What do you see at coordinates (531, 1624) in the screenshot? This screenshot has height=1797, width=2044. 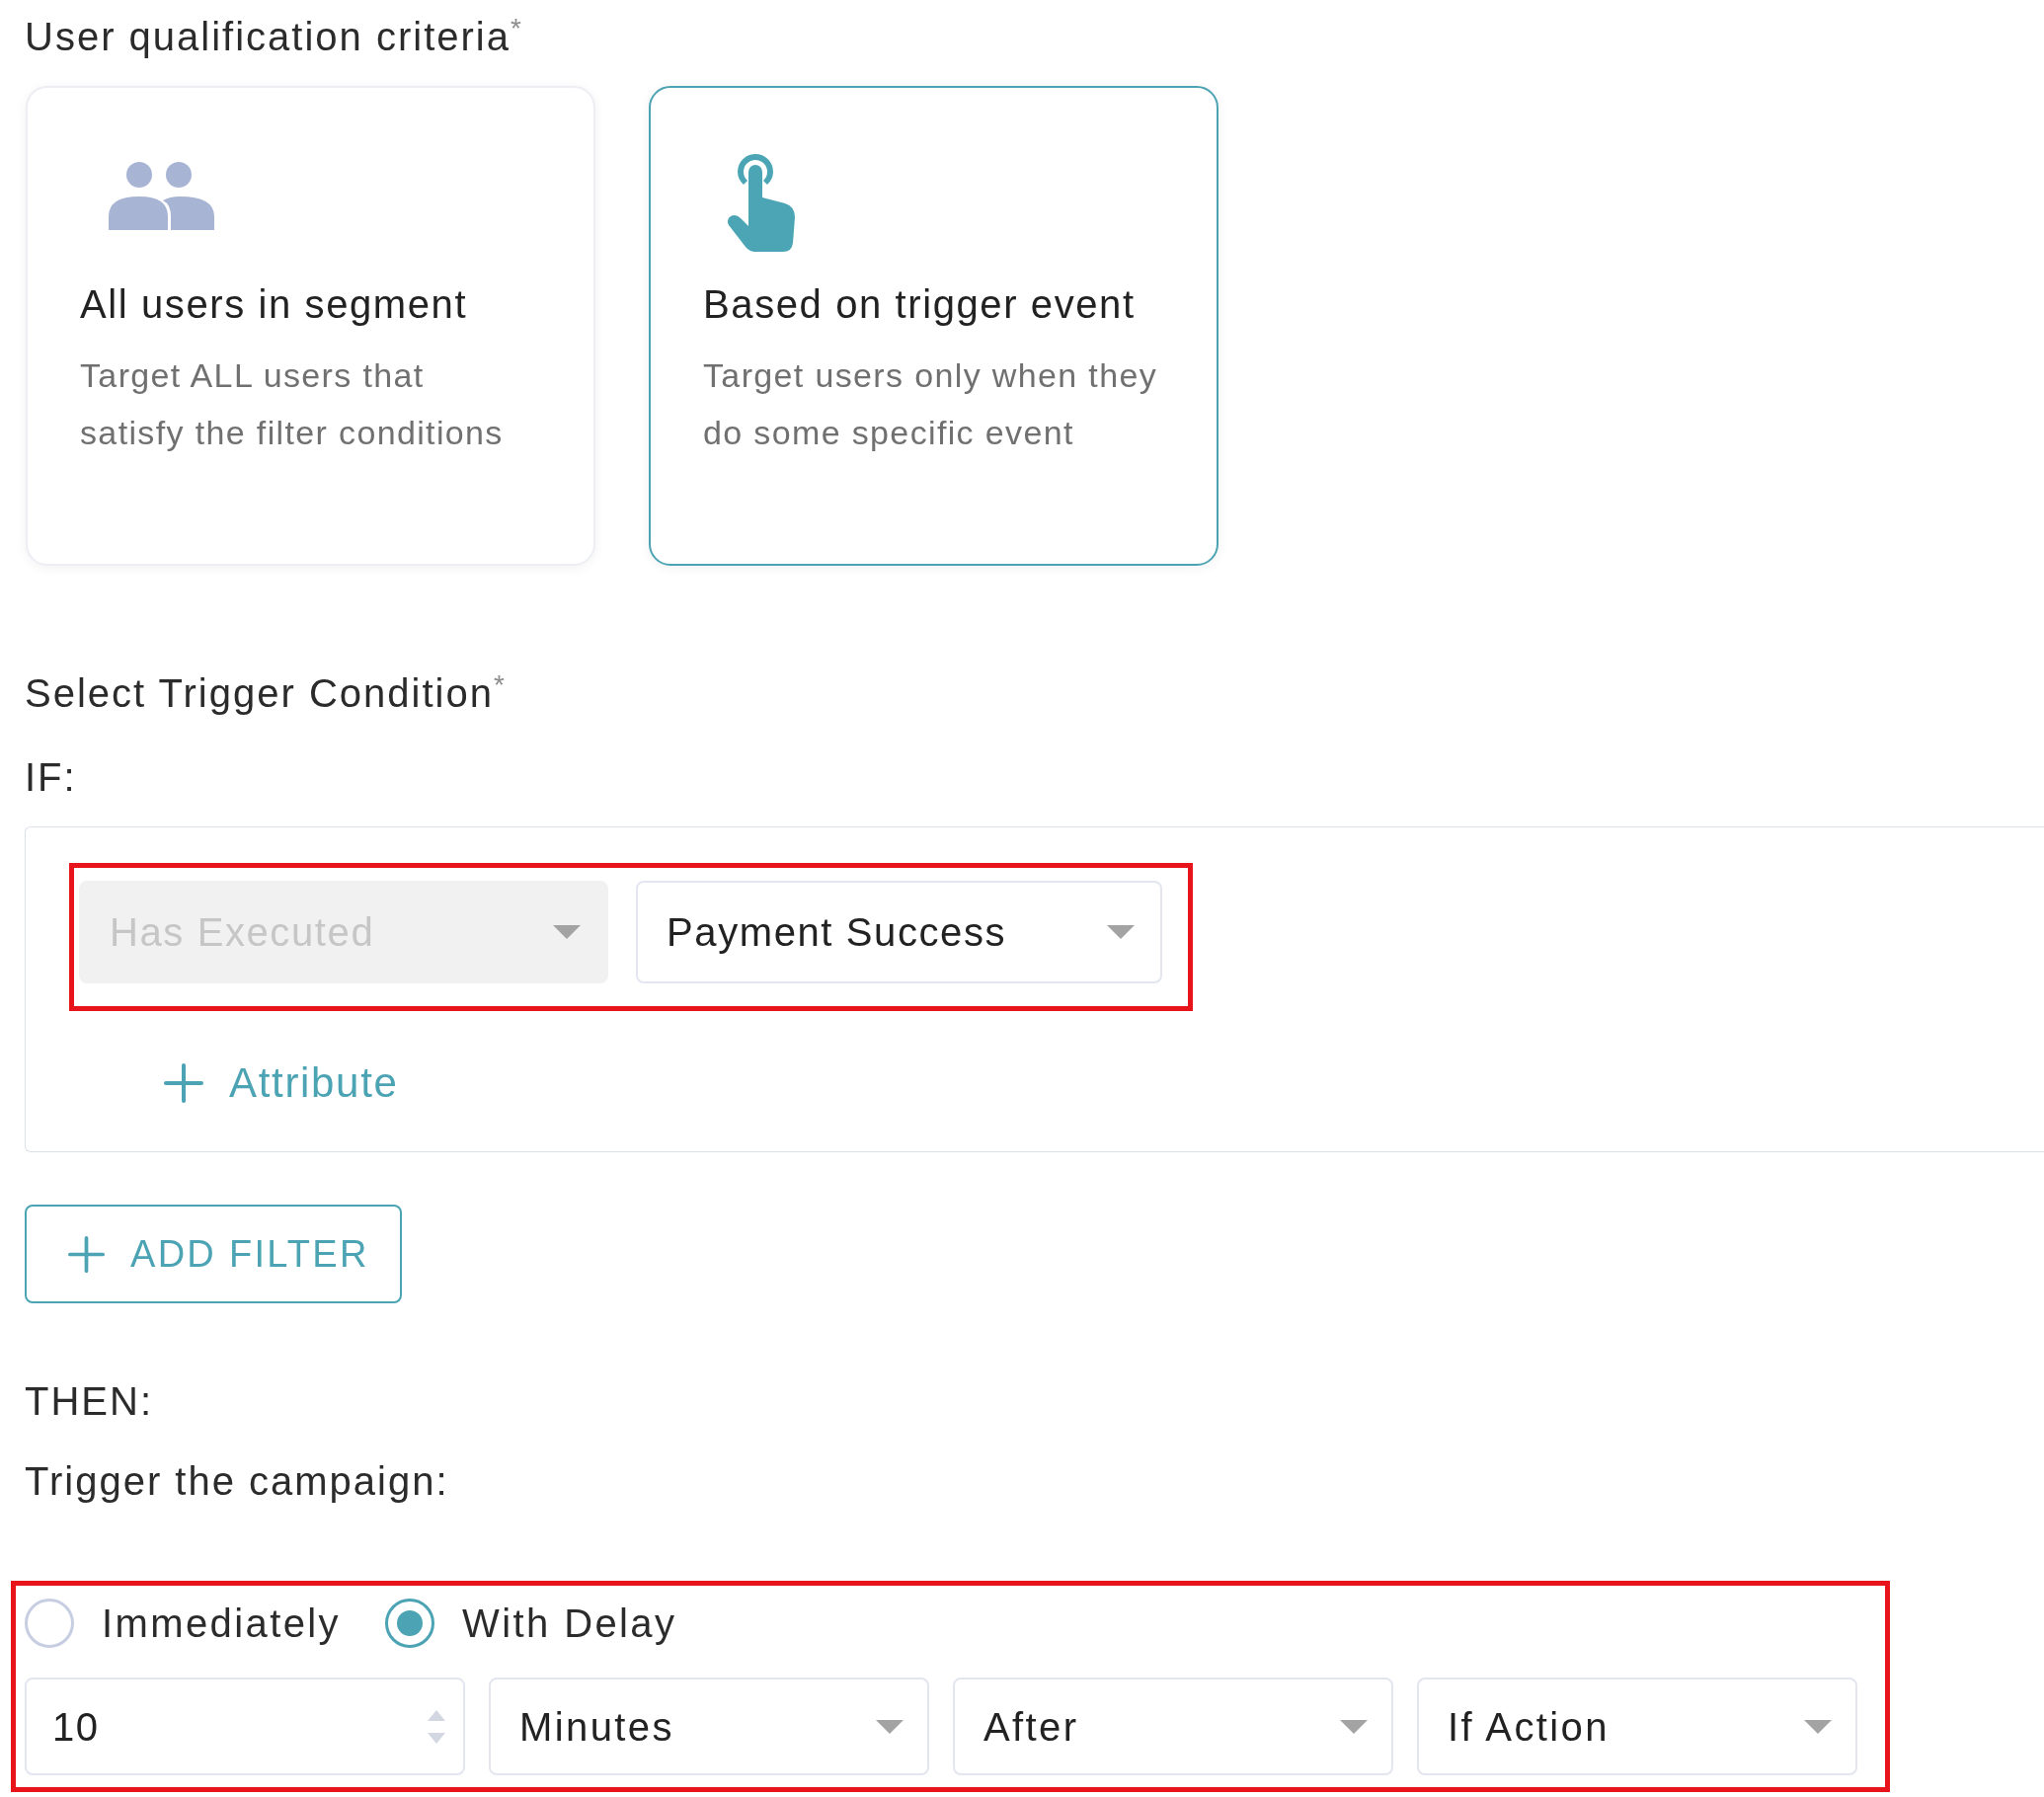 I see `radio-option: With Delay` at bounding box center [531, 1624].